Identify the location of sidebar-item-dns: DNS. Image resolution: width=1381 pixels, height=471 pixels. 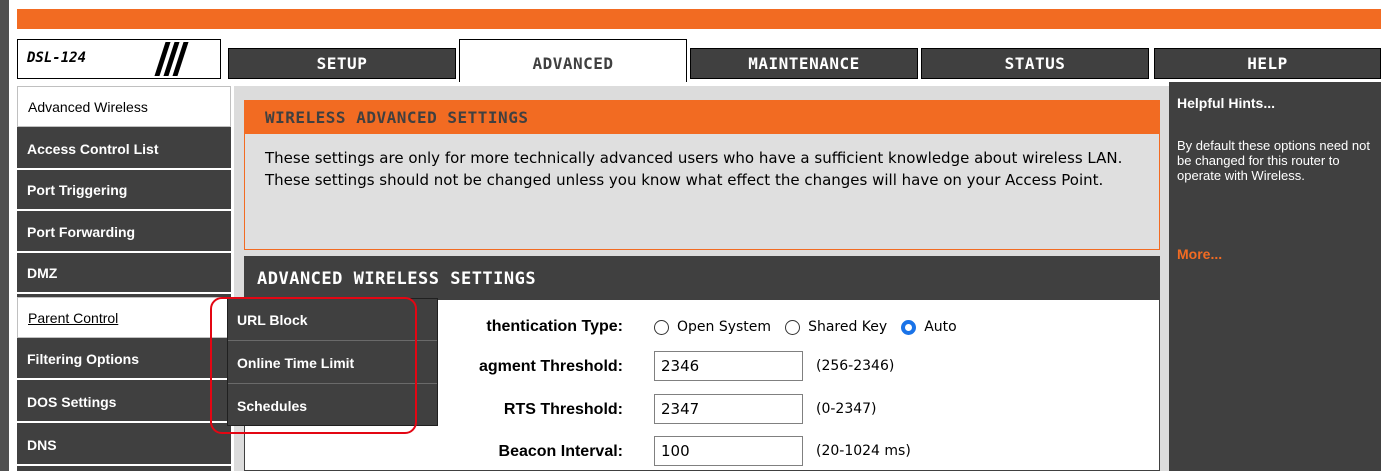
(124, 445).